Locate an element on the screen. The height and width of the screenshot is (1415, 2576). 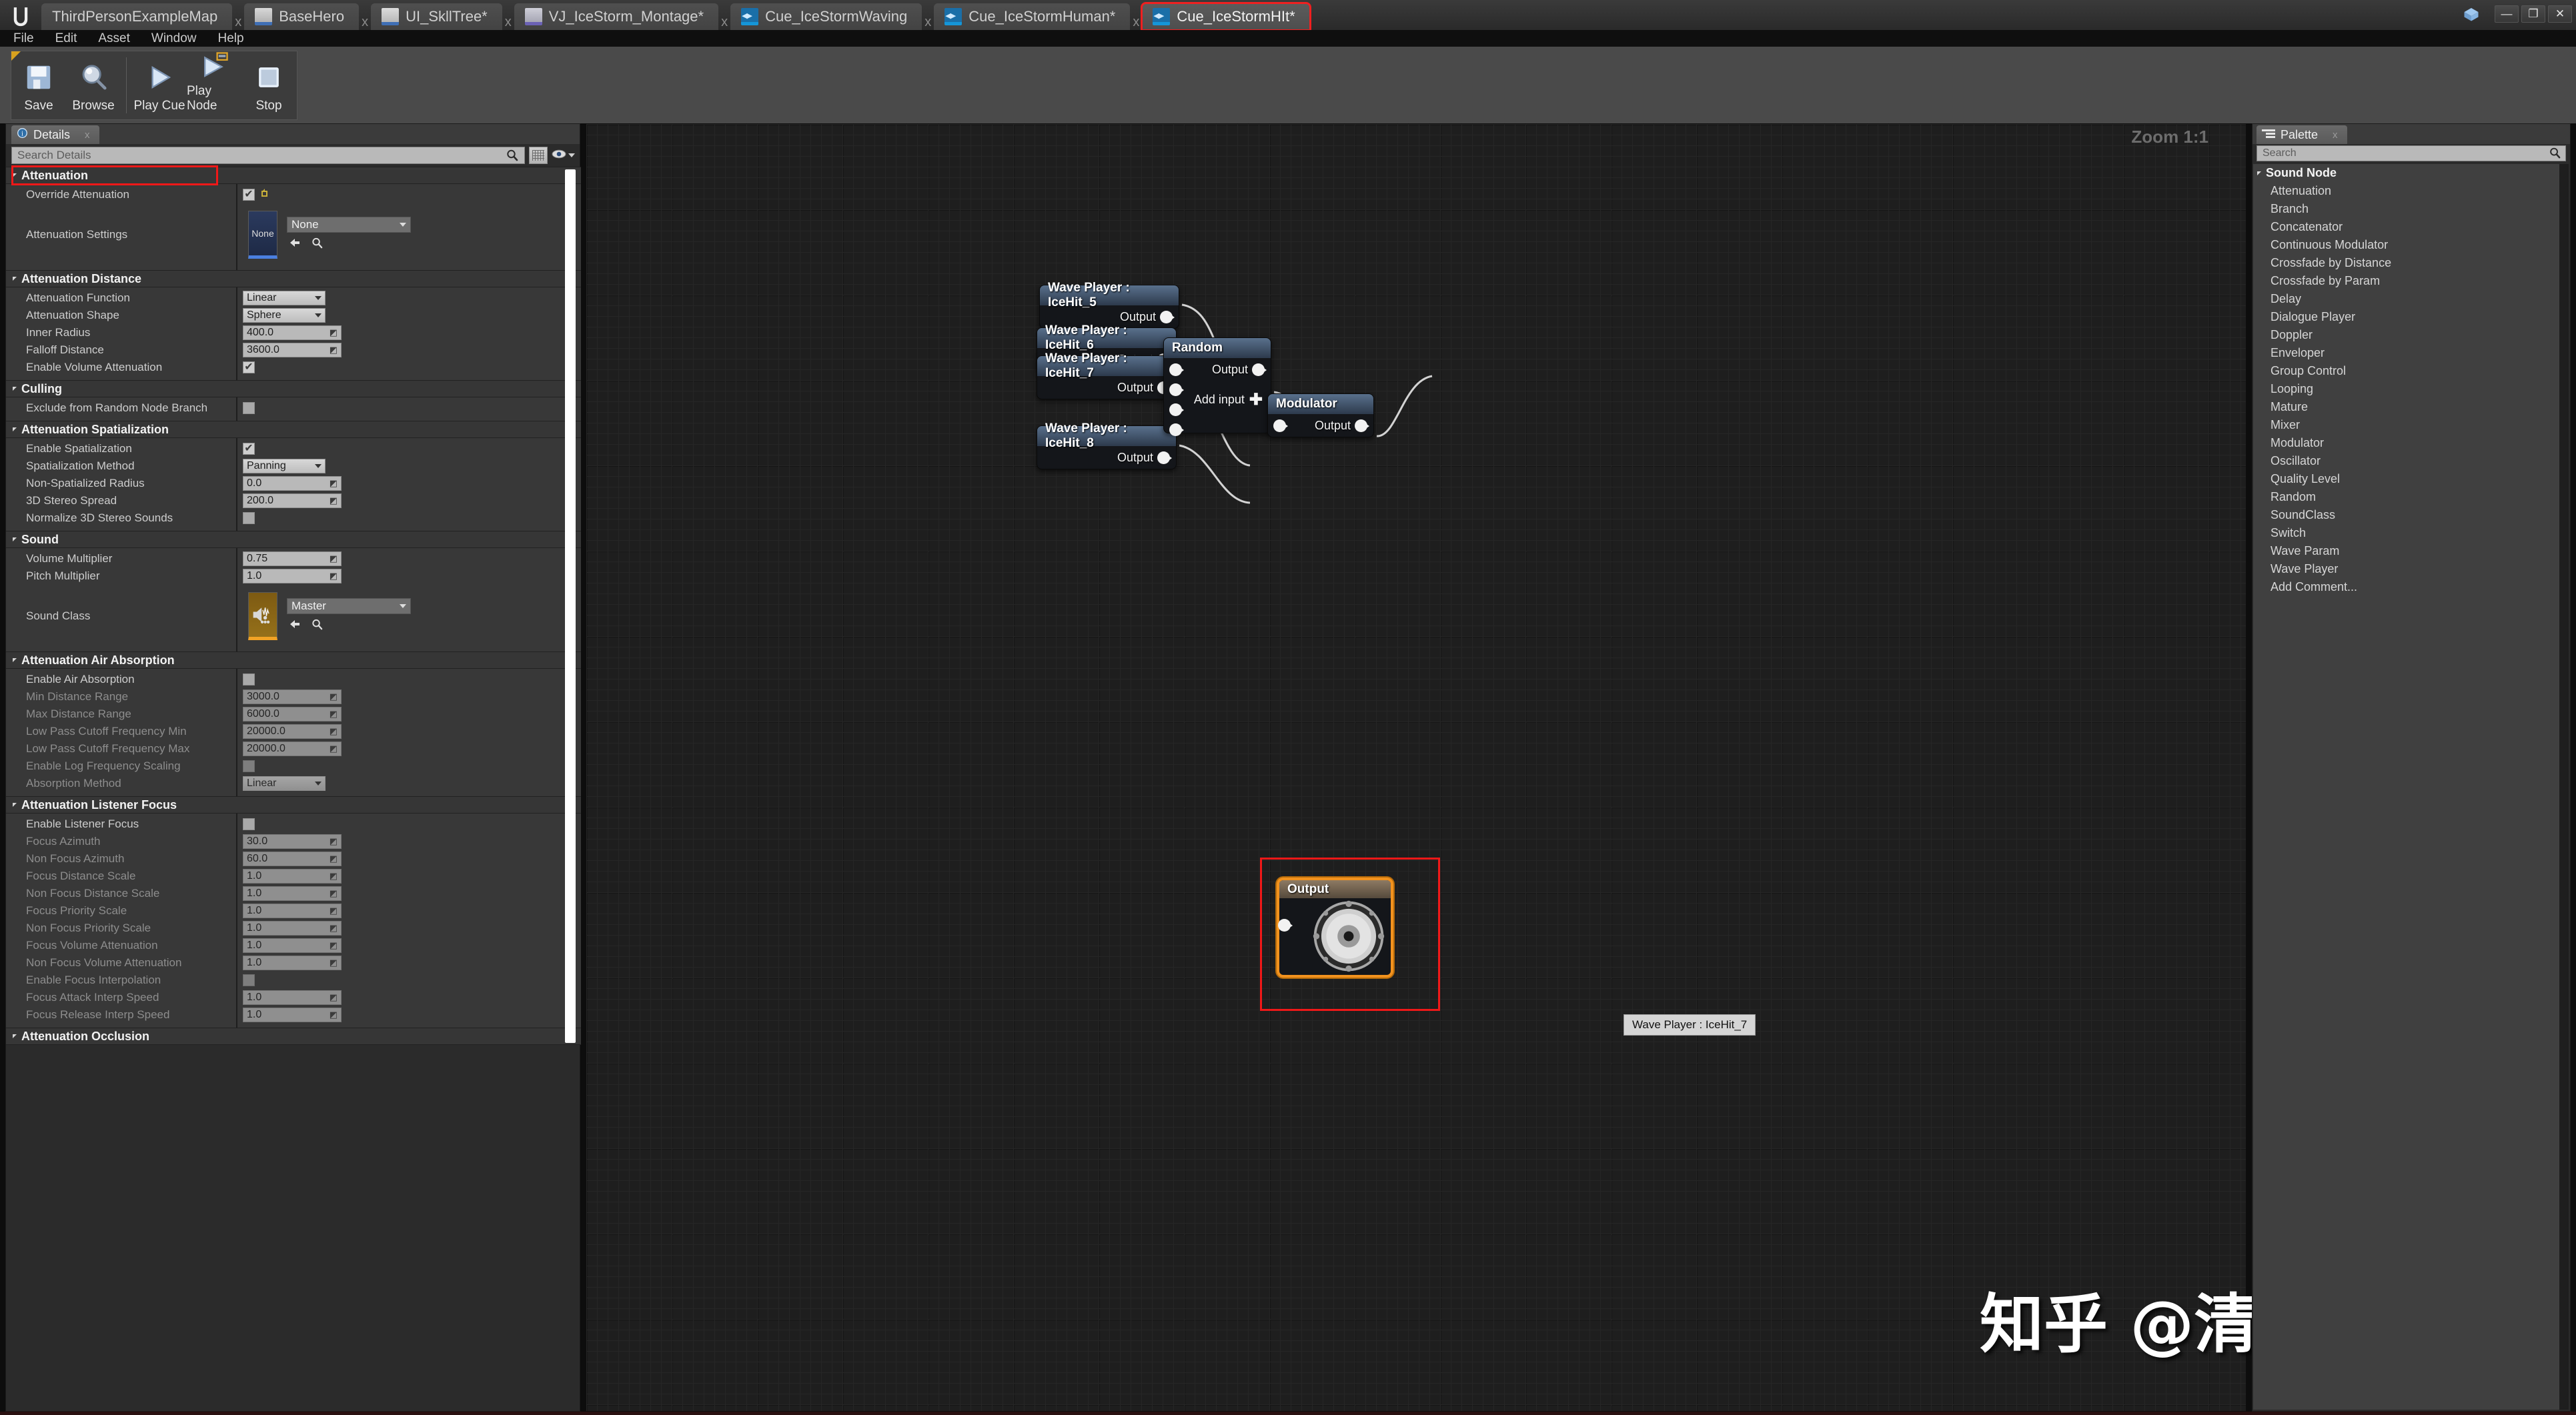
visibility-options-button is located at coordinates (563, 155).